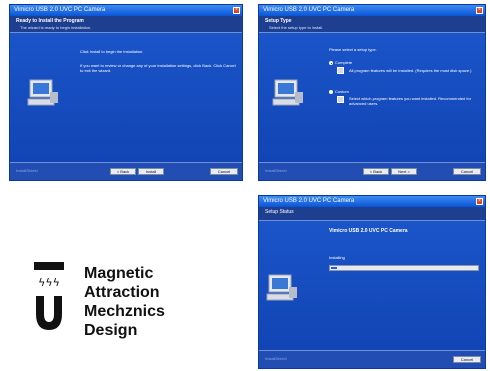  I want to click on complete-setup-icon, so click(340, 70).